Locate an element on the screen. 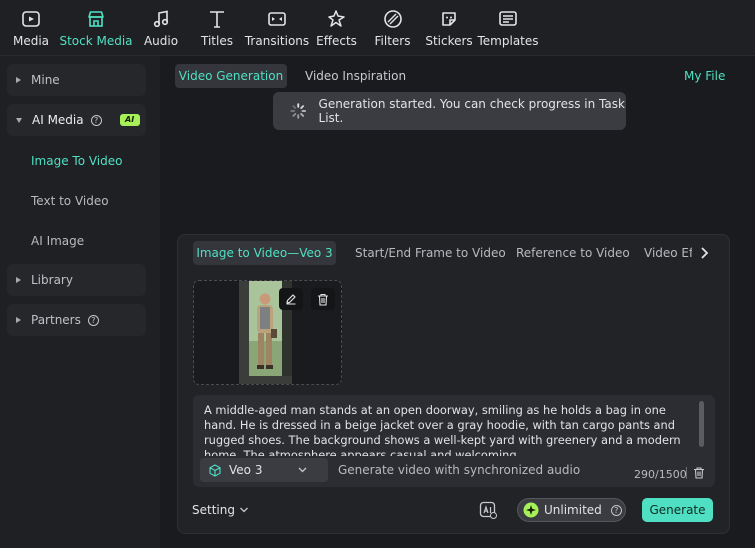  toolbar-titles: Titles is located at coordinates (217, 28).